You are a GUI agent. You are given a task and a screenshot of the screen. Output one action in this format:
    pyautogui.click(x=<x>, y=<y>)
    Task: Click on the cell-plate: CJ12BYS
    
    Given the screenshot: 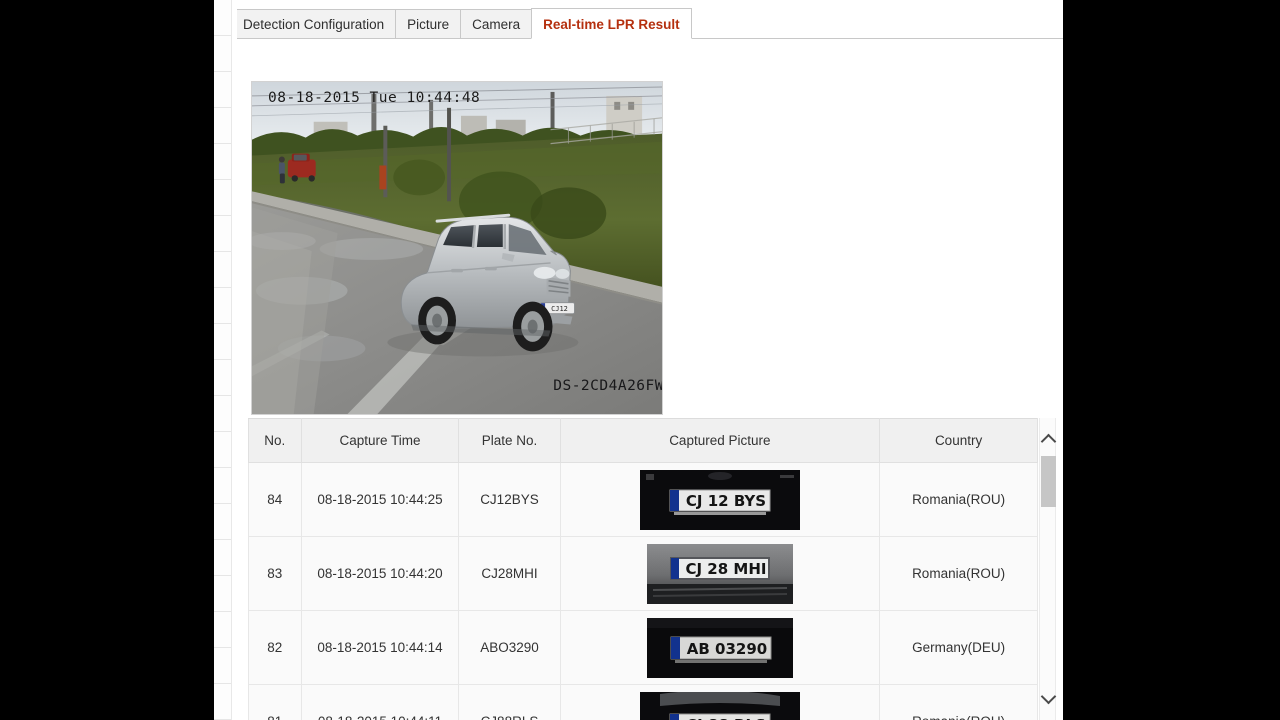 What is the action you would take?
    pyautogui.click(x=509, y=499)
    